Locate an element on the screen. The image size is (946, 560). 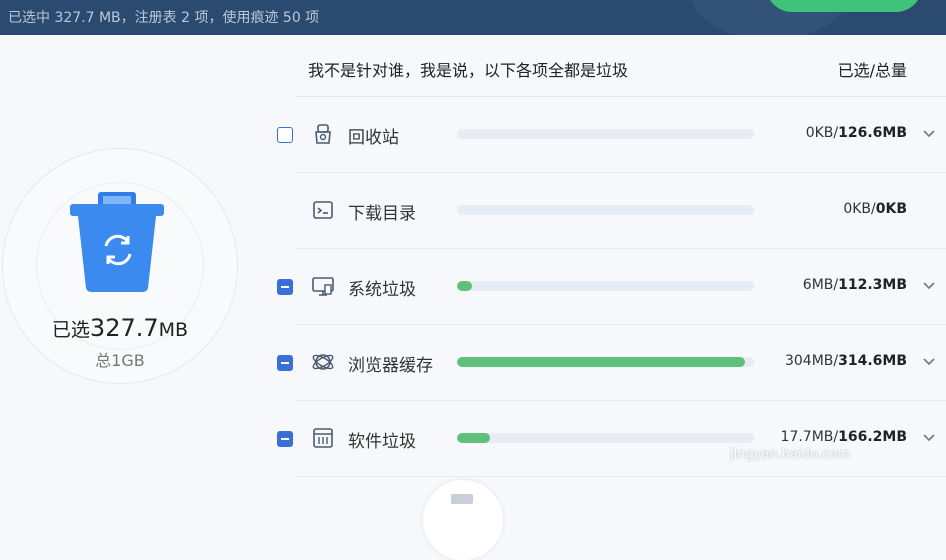
row-selected-size: 17.7MB/ is located at coordinates (809, 437).